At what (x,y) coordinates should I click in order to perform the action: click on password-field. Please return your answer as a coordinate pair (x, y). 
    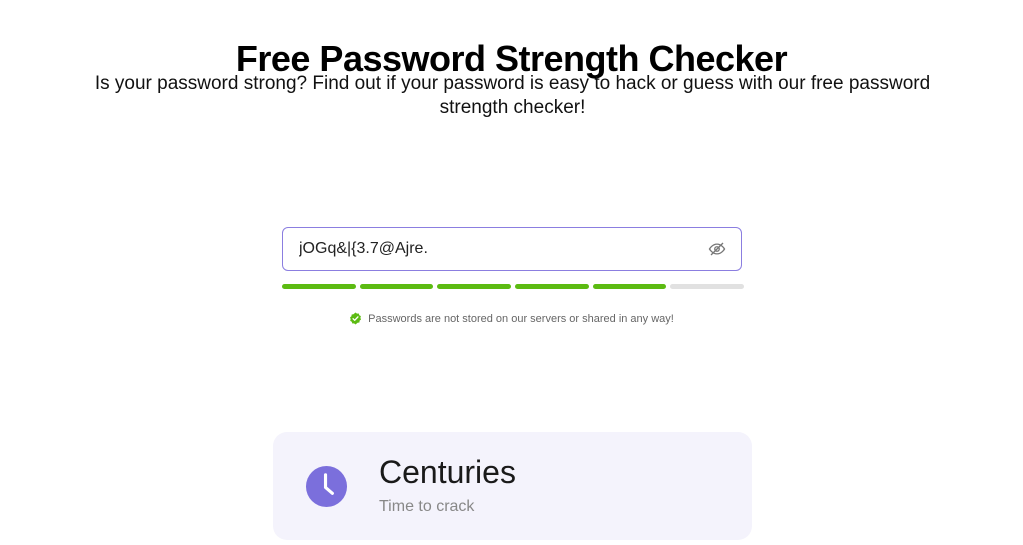
    Looking at the image, I should click on (512, 249).